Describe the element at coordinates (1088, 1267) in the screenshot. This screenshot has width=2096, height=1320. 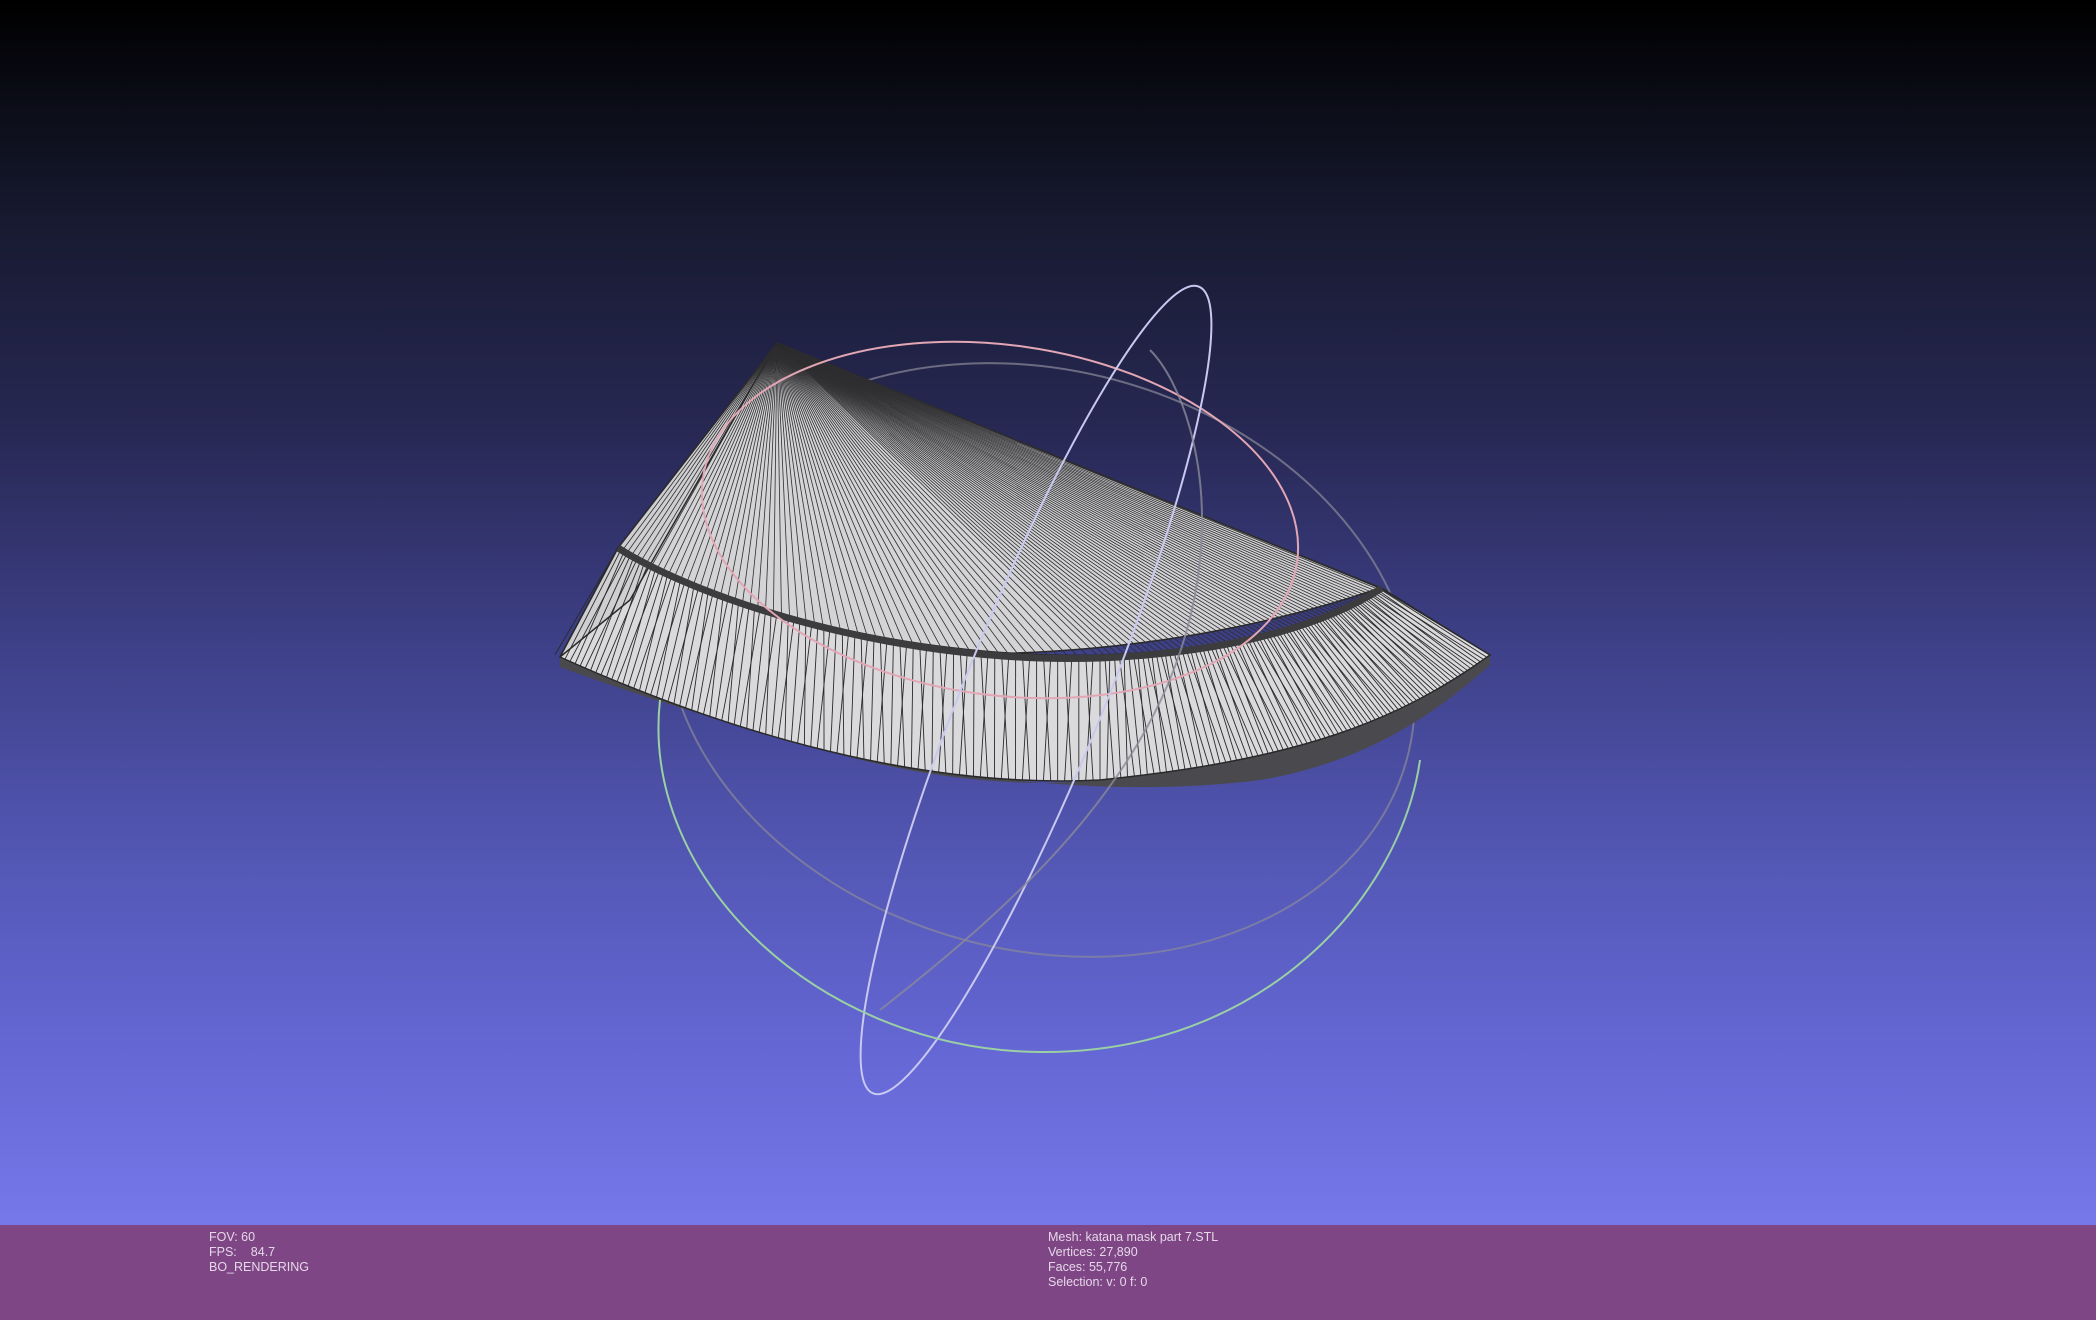
I see `face-count: Faces: 55,776` at that location.